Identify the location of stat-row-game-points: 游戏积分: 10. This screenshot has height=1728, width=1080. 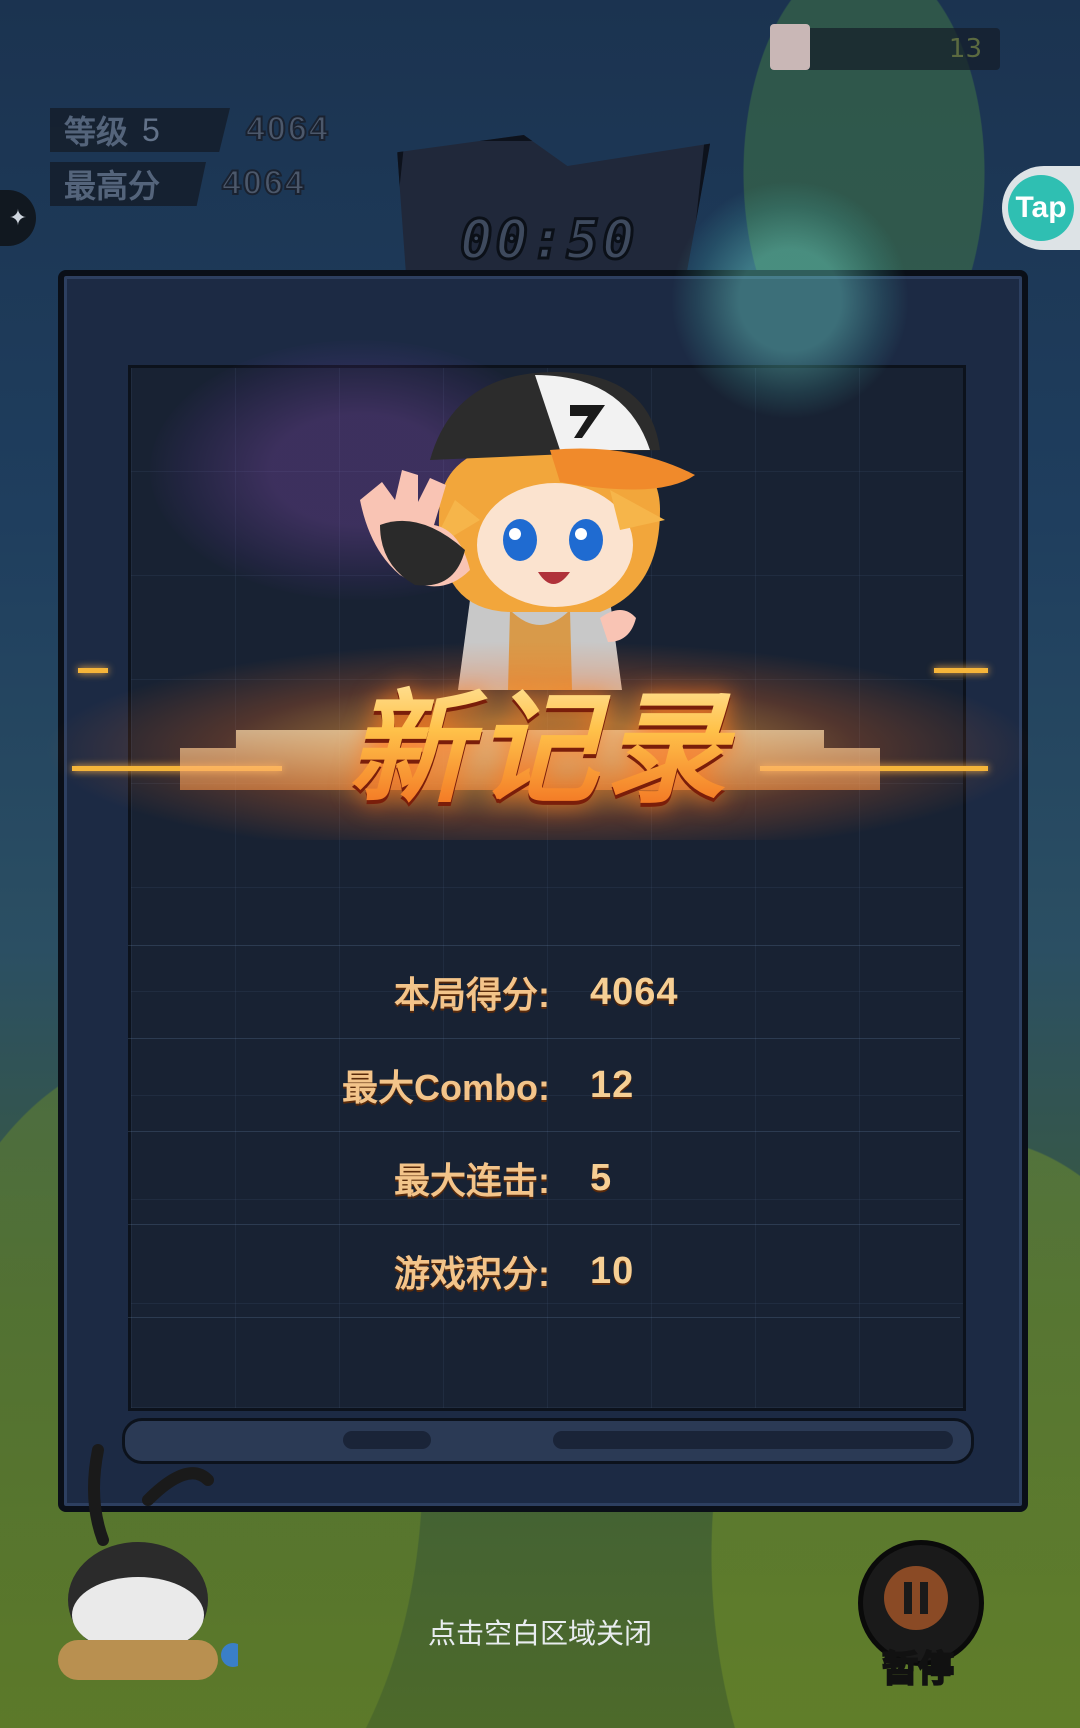
(544, 1271).